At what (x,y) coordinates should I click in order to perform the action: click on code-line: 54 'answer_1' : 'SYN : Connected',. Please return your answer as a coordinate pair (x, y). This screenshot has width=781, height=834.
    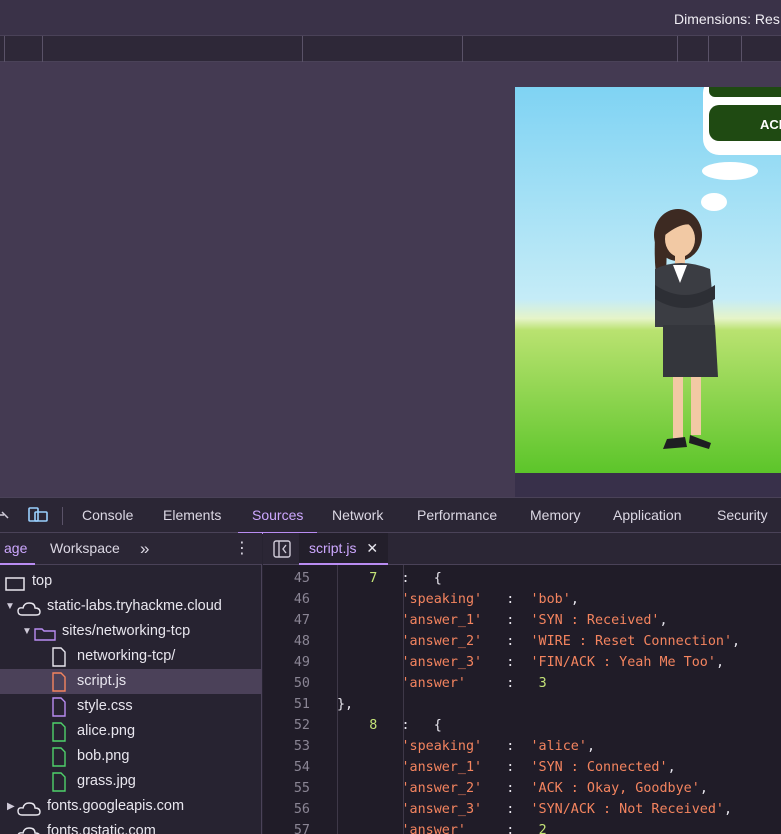
    Looking at the image, I should click on (522, 767).